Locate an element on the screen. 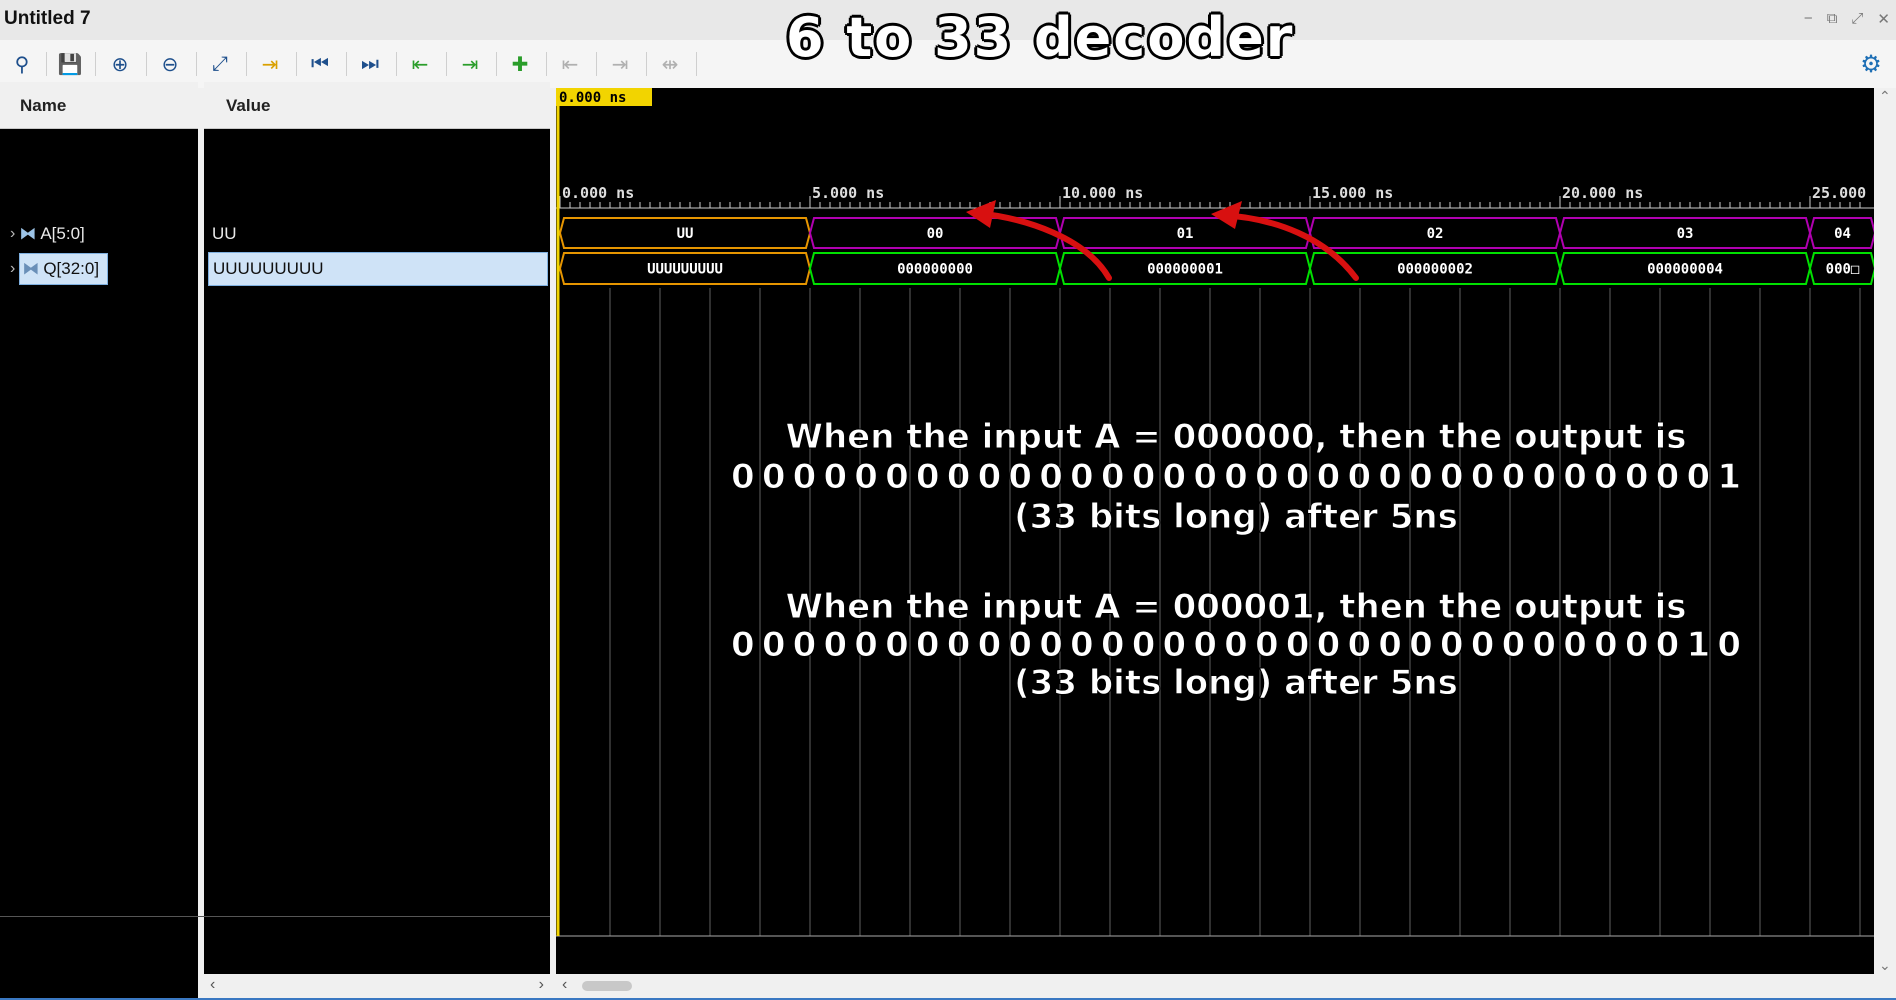 This screenshot has width=1896, height=1000. signal-row-q: › ⧓ Q[32:0] is located at coordinates (59, 269).